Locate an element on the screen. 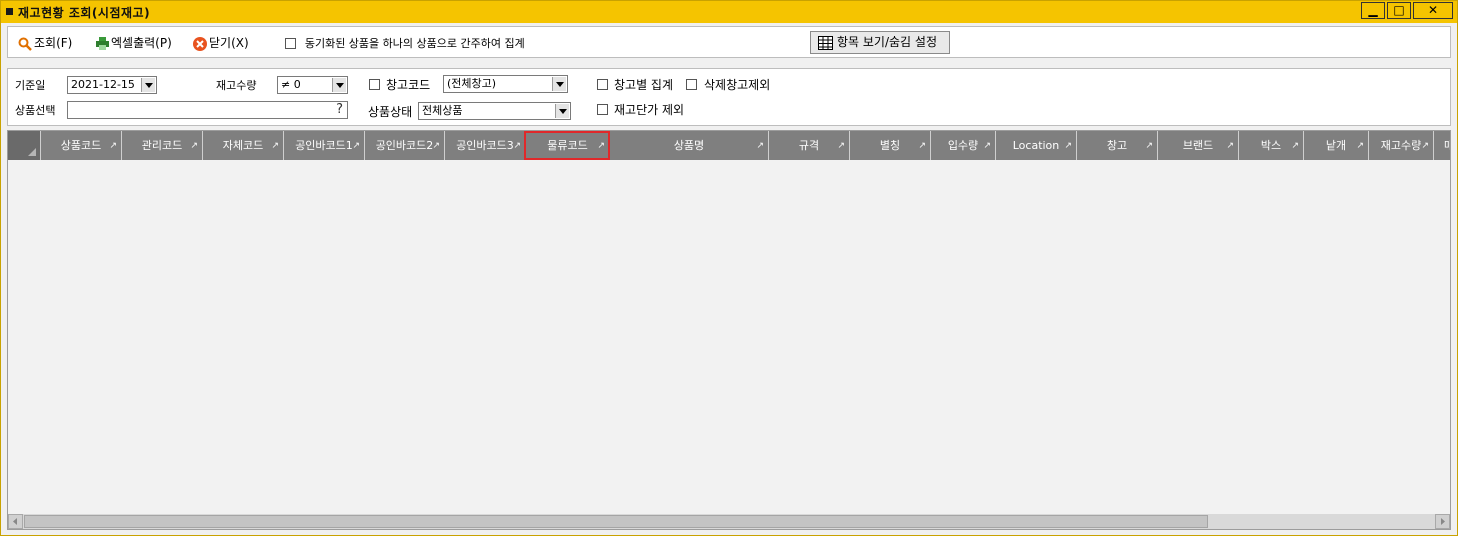 The width and height of the screenshot is (1458, 536). search-icon is located at coordinates (25, 44).